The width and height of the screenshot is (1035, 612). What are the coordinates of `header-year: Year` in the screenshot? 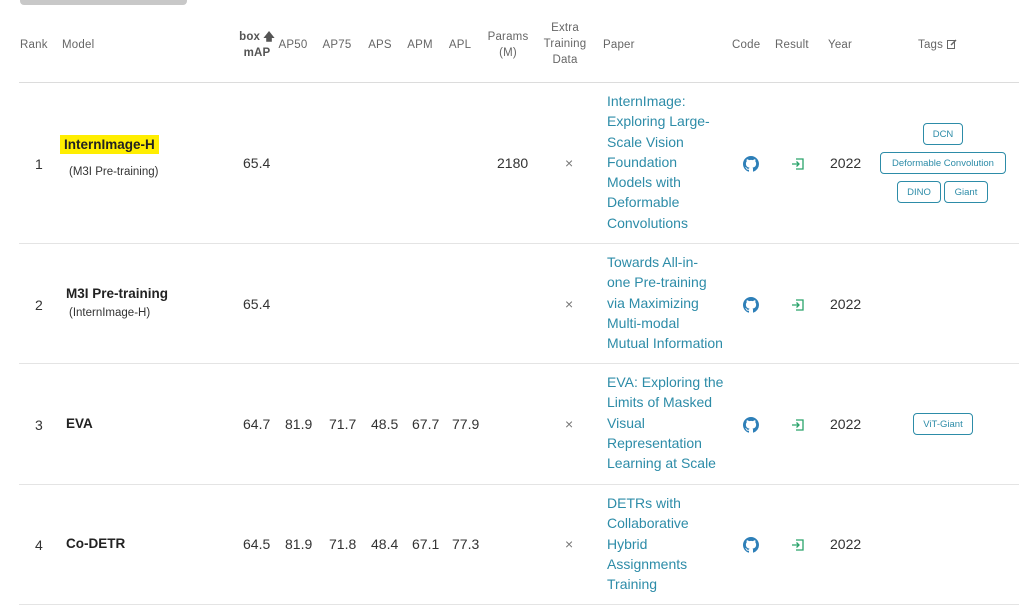 It's located at (840, 45).